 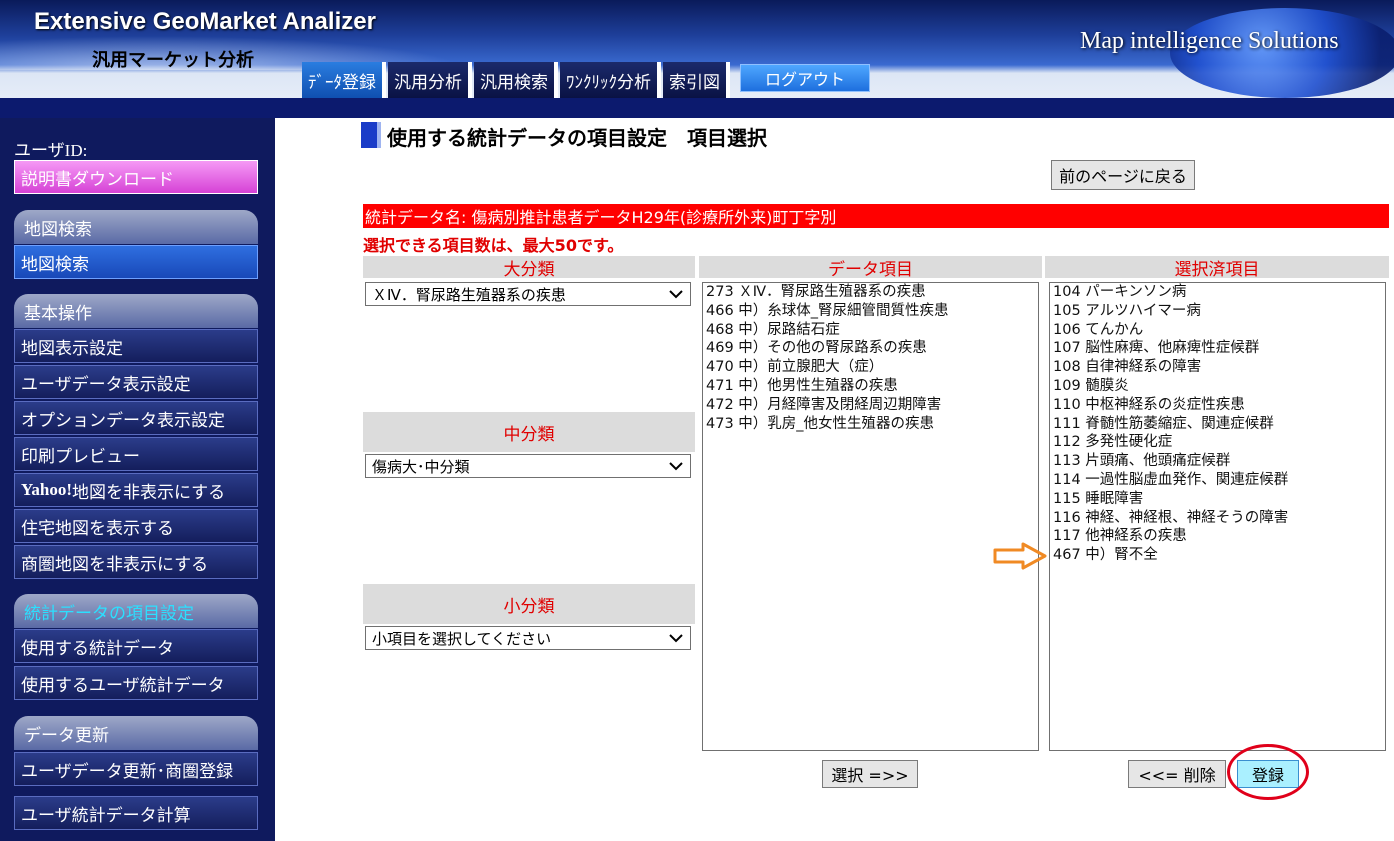 What do you see at coordinates (51, 150) in the screenshot?
I see `user-id-label: ユーザID:` at bounding box center [51, 150].